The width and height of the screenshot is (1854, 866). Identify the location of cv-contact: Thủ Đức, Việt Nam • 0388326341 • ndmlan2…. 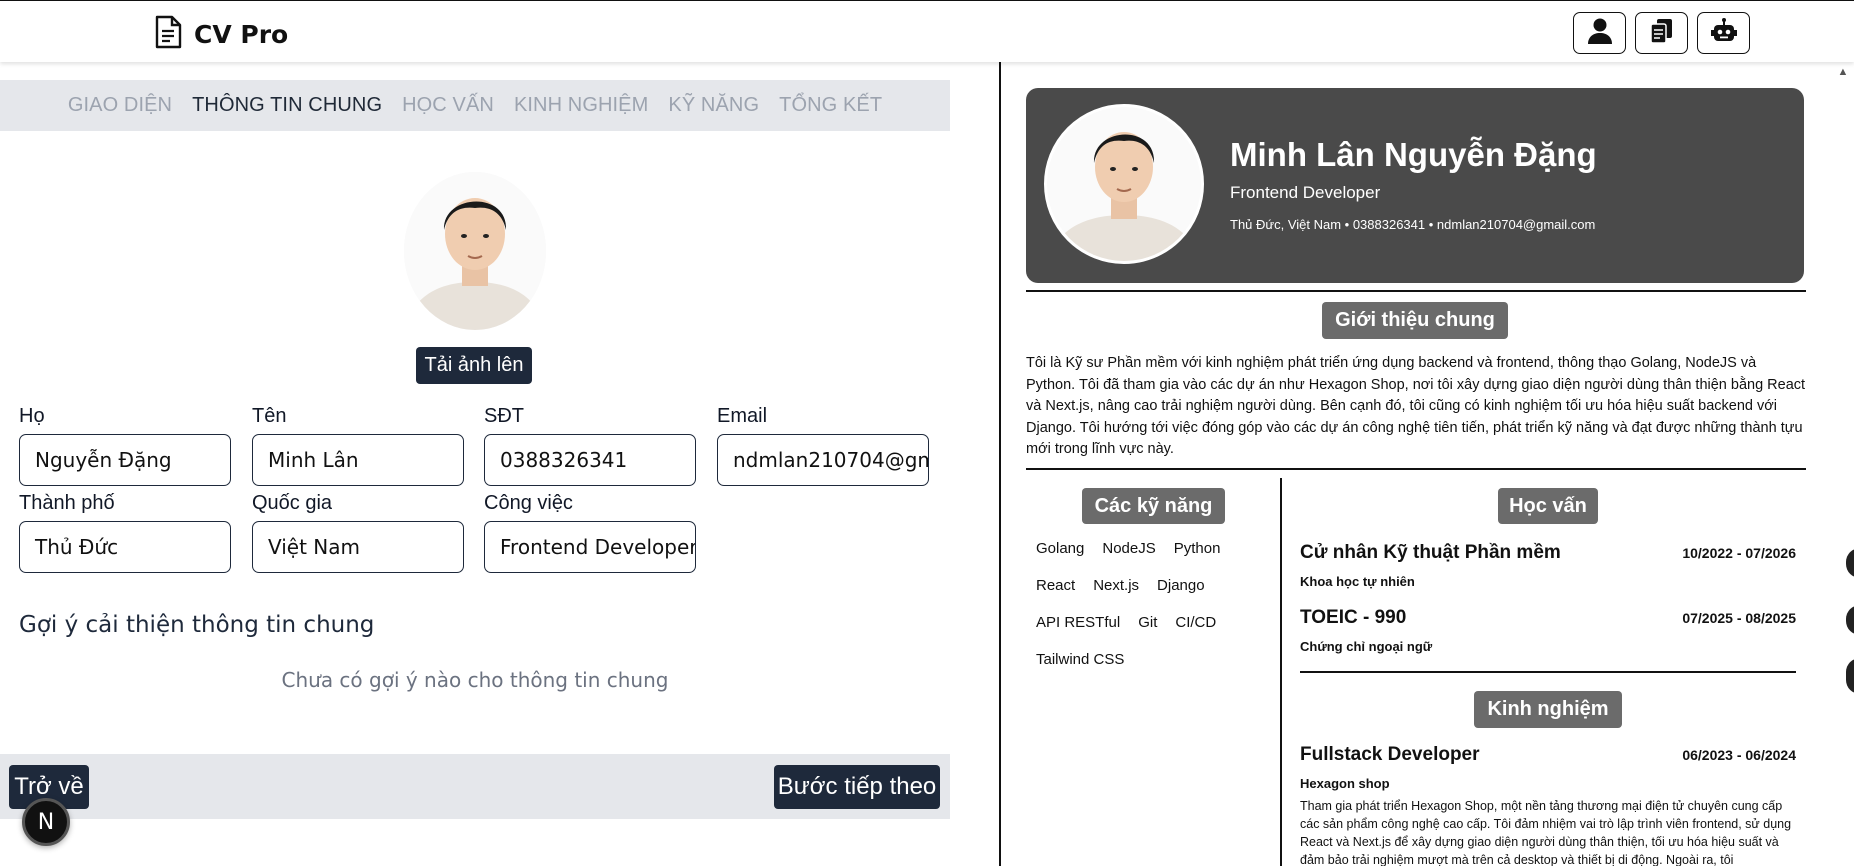
(1413, 224).